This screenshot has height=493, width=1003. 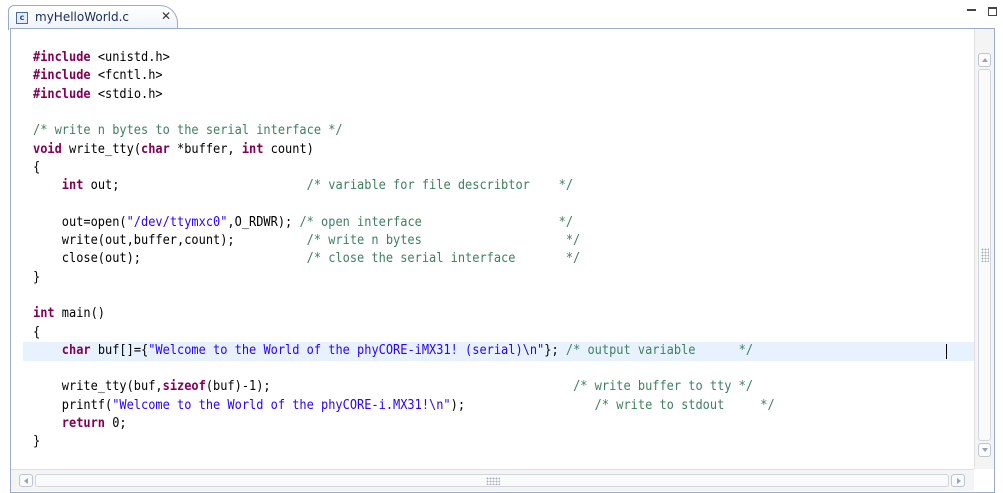 I want to click on code-token: void, so click(x=47, y=149).